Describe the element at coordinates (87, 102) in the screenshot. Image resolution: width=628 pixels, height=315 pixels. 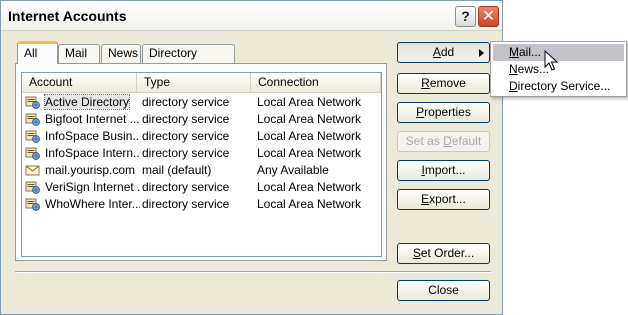
I see `account-name: Active Directory` at that location.